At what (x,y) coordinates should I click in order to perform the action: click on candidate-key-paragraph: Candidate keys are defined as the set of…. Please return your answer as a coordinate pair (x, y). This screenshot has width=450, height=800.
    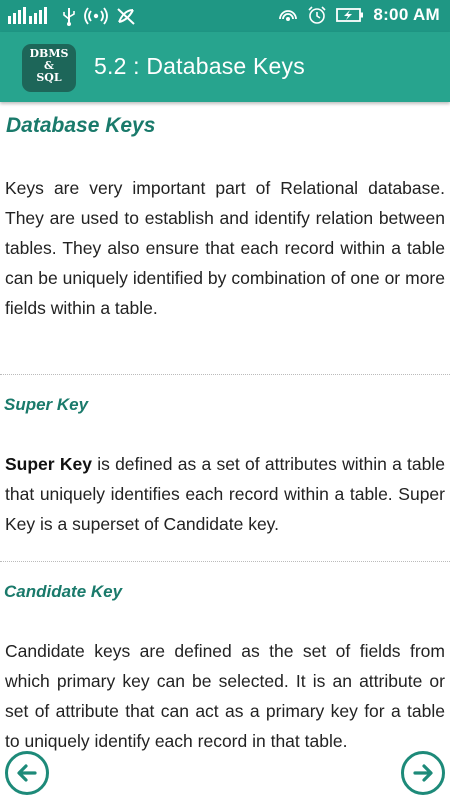
    Looking at the image, I should click on (225, 696).